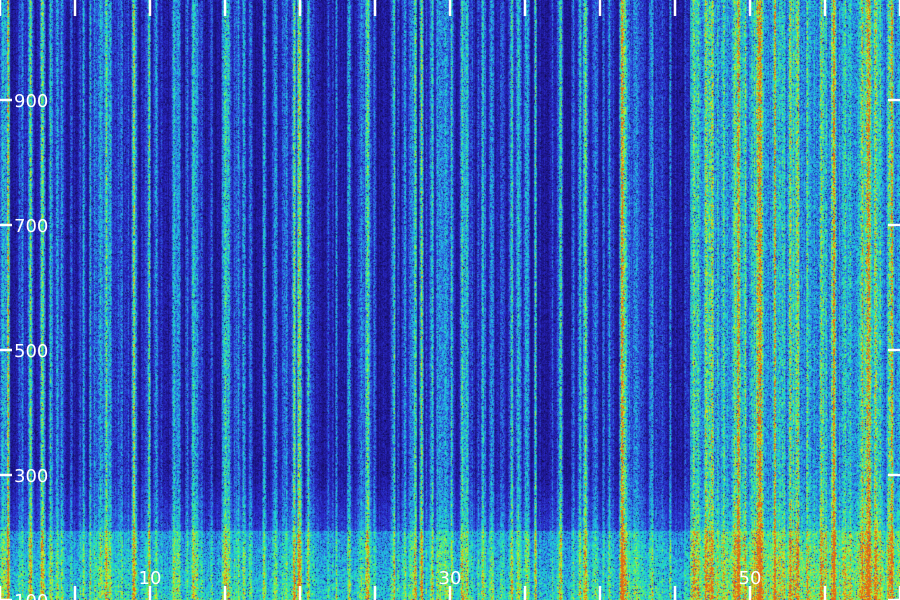  What do you see at coordinates (31, 101) in the screenshot?
I see `y-tick-label: 900` at bounding box center [31, 101].